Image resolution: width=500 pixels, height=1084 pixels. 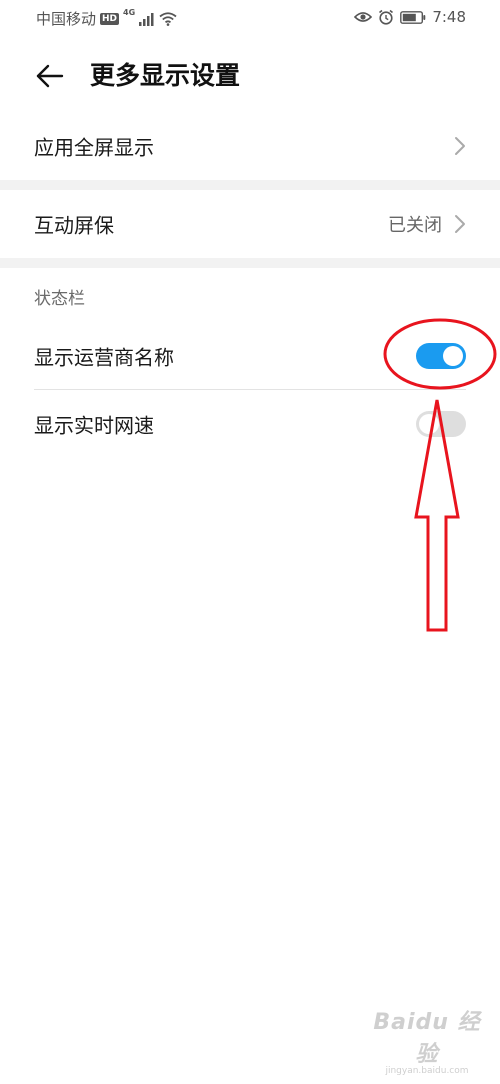 I want to click on fullscreen-display-row: 应用全屏显示, so click(x=250, y=146).